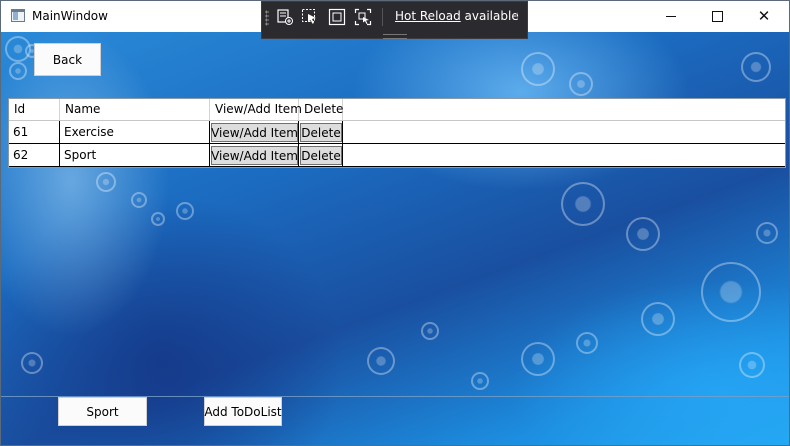 This screenshot has width=790, height=446. Describe the element at coordinates (516, 15) in the screenshot. I see `collapse-chevron-icon: ‹` at that location.